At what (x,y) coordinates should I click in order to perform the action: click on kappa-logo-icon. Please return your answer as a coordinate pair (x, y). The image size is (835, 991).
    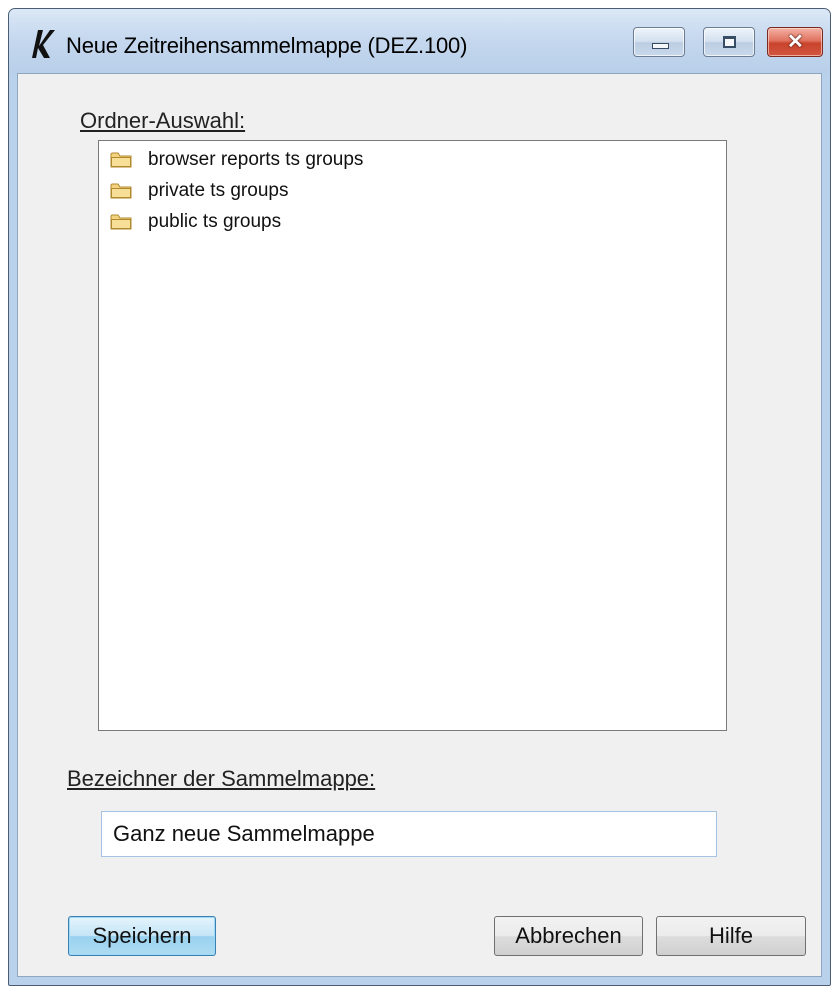
    Looking at the image, I should click on (43, 44).